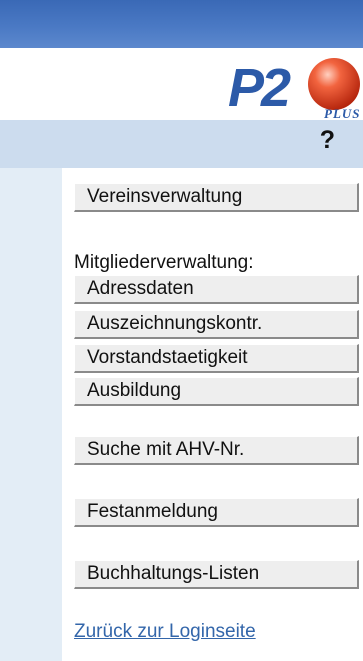 Image resolution: width=363 pixels, height=661 pixels. What do you see at coordinates (216, 574) in the screenshot?
I see `buchhaltungs-listen-button: Buchhaltungs-Listen` at bounding box center [216, 574].